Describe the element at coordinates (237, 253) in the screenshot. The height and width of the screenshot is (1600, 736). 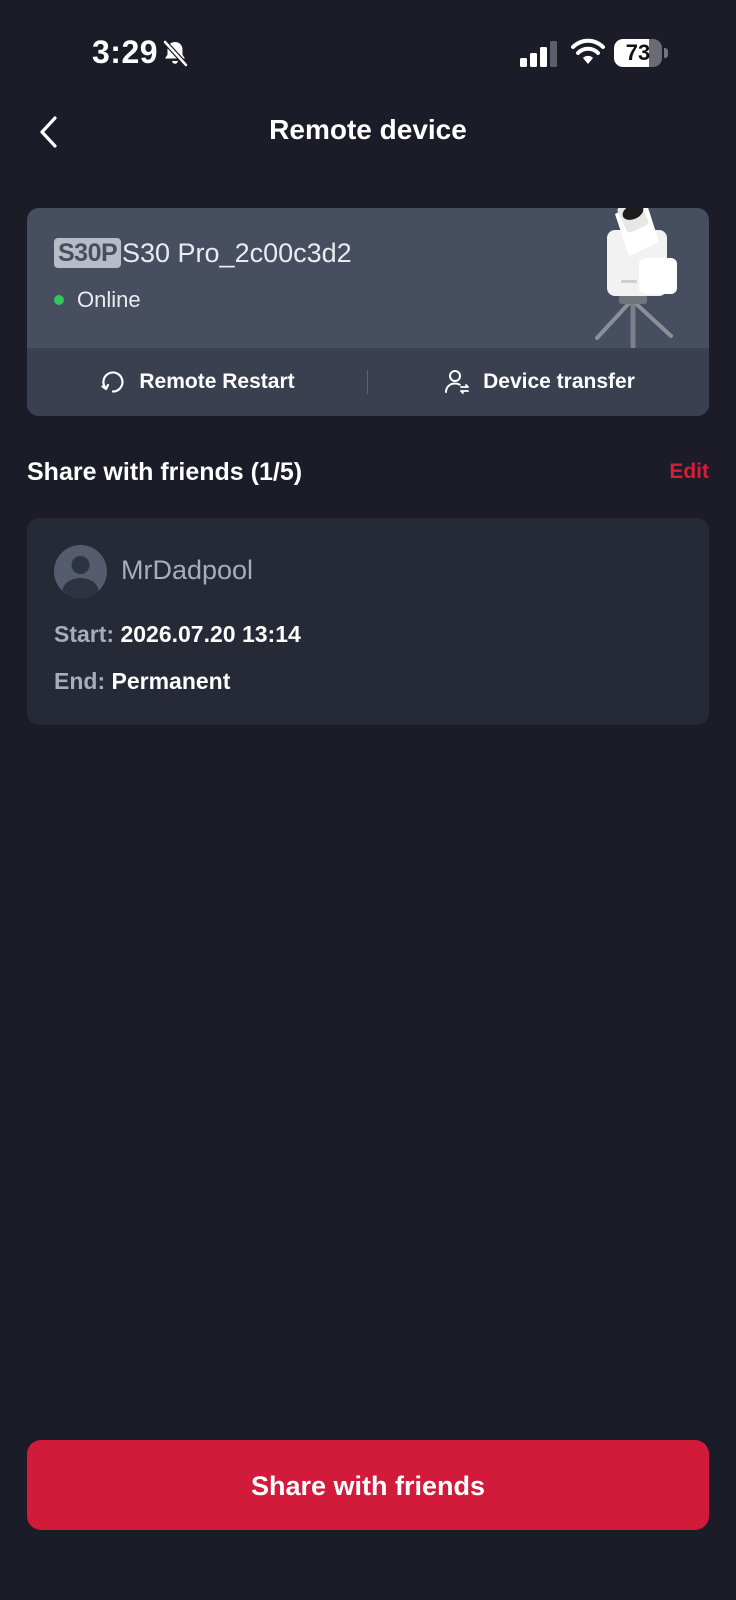
I see `device-name: S30 Pro_2c00c3d2` at that location.